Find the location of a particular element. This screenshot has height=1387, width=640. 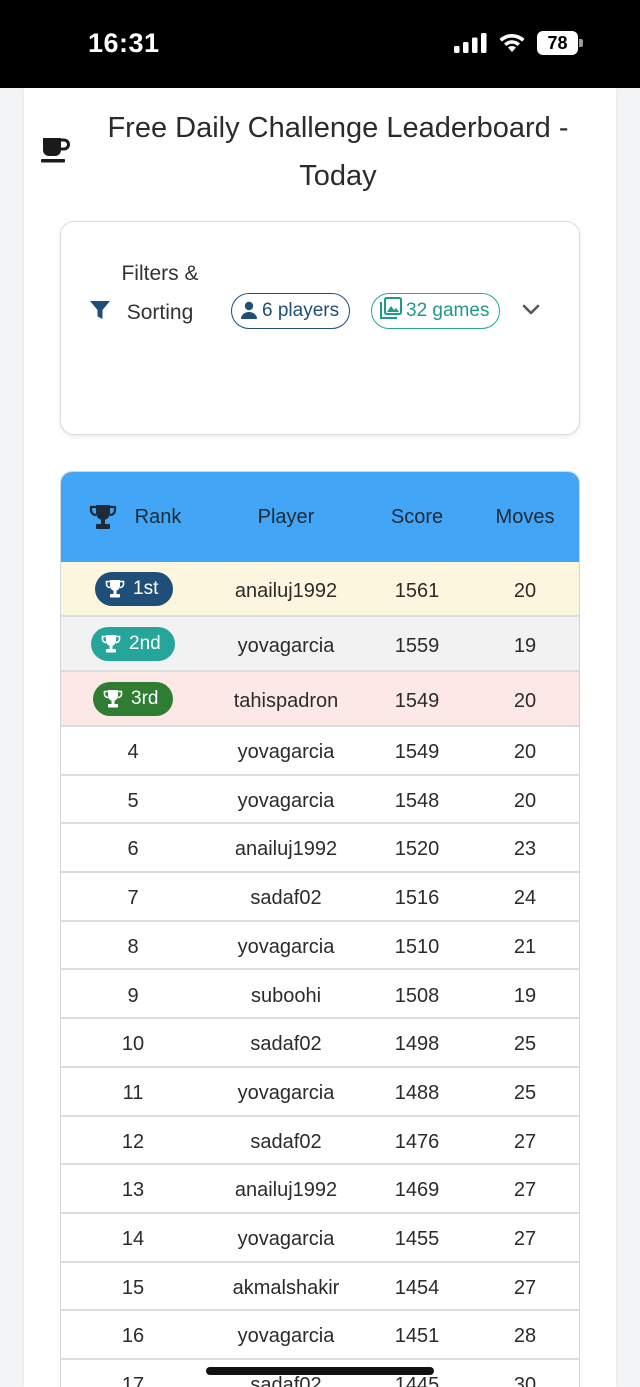

table-row: 2nd yovagarcia 1559 19 is located at coordinates (320, 644).